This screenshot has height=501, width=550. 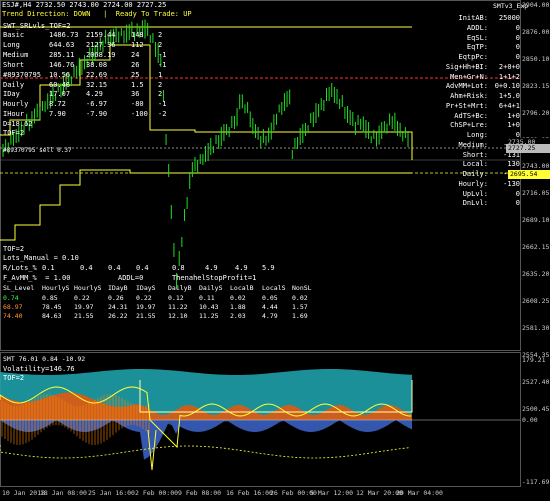 I want to click on ind-axis-bottom: -117.69, so click(x=536, y=482).